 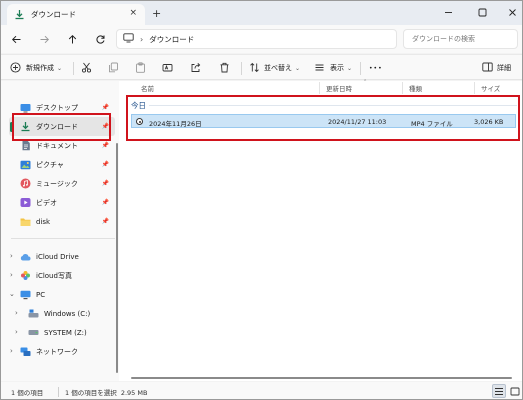 I want to click on rename-button, so click(x=167, y=68).